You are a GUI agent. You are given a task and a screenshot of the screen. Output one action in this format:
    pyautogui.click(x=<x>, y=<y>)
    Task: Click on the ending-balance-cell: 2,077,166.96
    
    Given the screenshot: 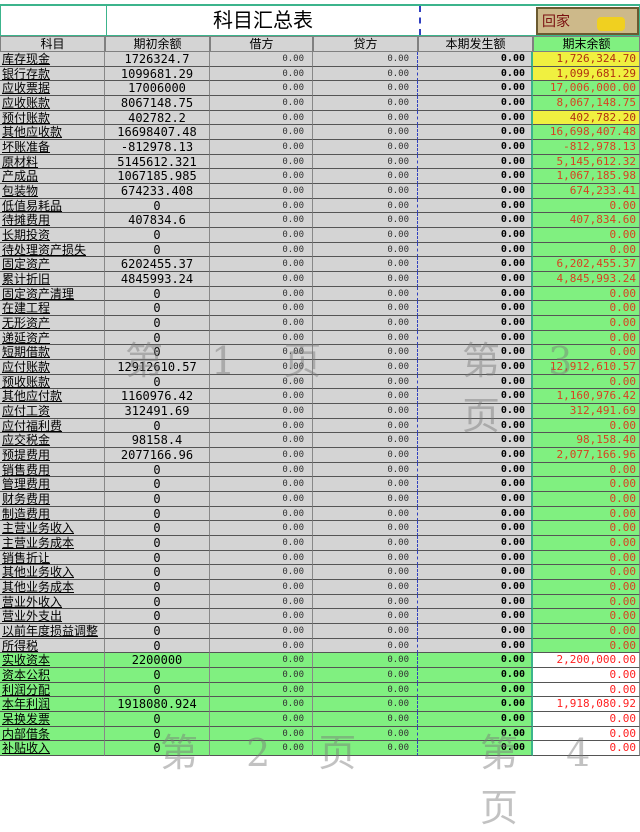 What is the action you would take?
    pyautogui.click(x=586, y=455)
    